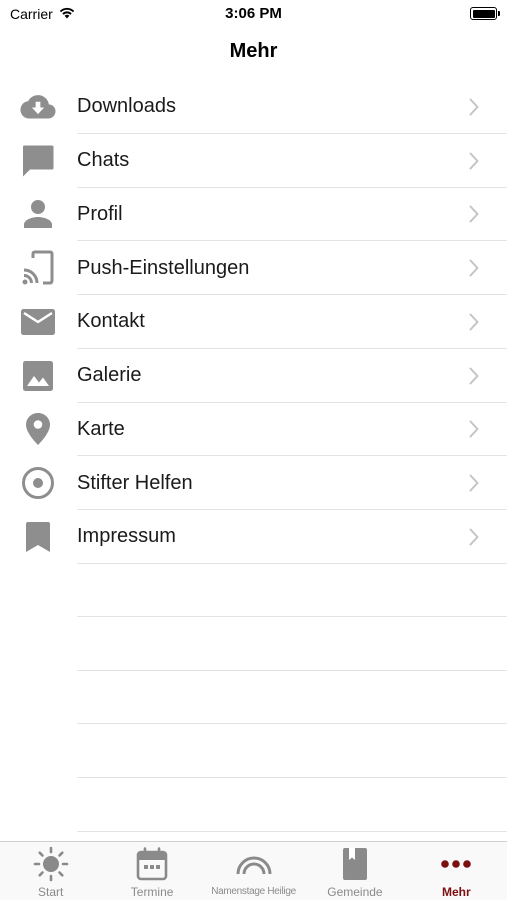 This screenshot has height=900, width=507. Describe the element at coordinates (253, 161) in the screenshot. I see `menu-item-chats: Chats` at that location.